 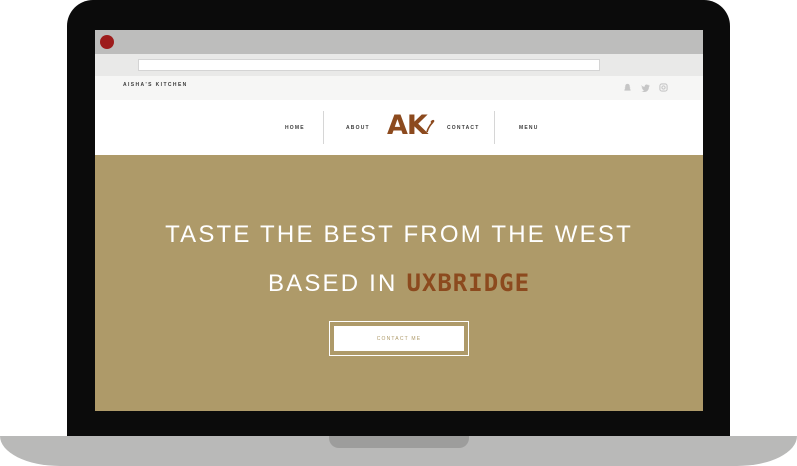 What do you see at coordinates (369, 65) in the screenshot?
I see `address-bar` at bounding box center [369, 65].